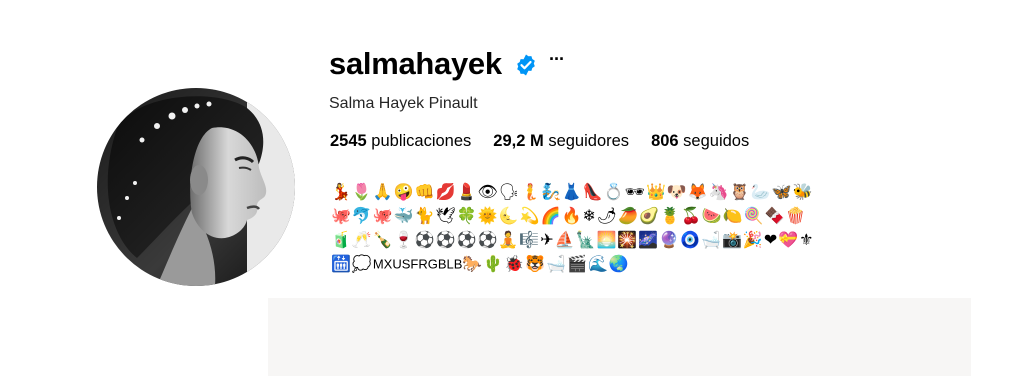 Image resolution: width=1024 pixels, height=376 pixels. I want to click on bio-line-3: 🧃🥂🍾🍷⚽⚽⚽⚽🧘🎼✈⛵🗽🌅🎇🌌🔮🧿🛁📸🎉❤💝⚜, so click(573, 239).